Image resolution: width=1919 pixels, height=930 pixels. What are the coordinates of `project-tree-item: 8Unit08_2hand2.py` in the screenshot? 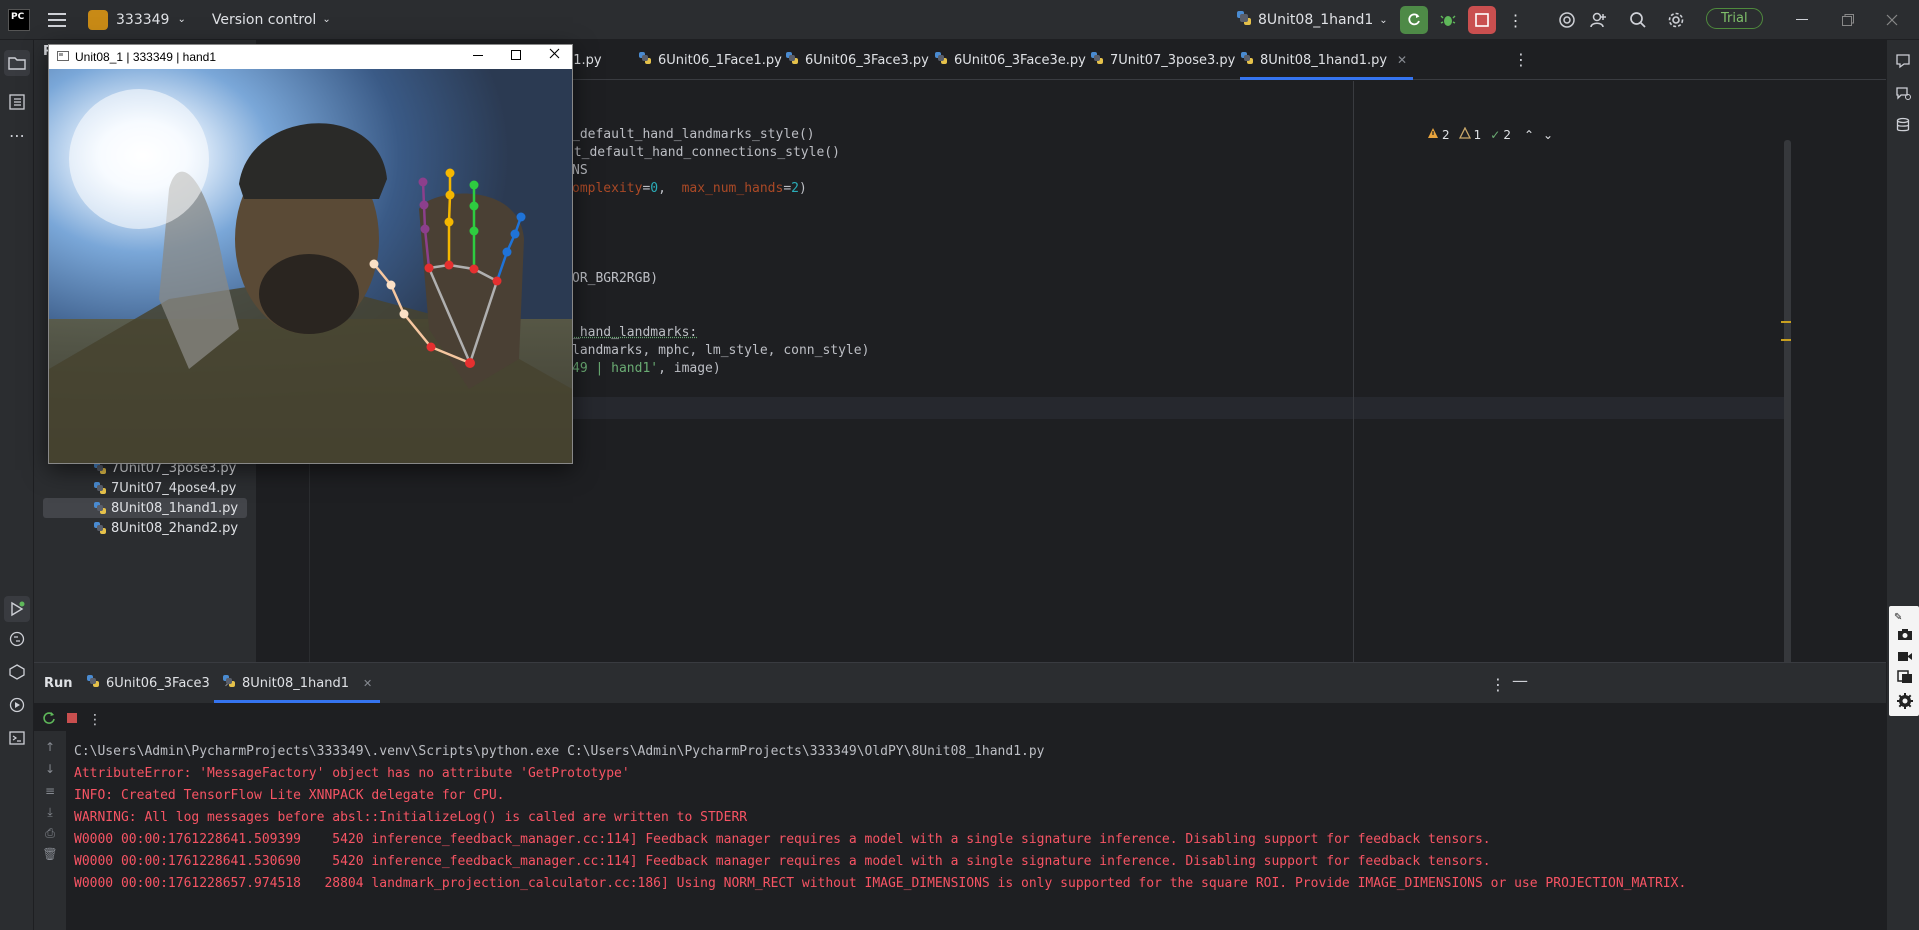 It's located at (145, 528).